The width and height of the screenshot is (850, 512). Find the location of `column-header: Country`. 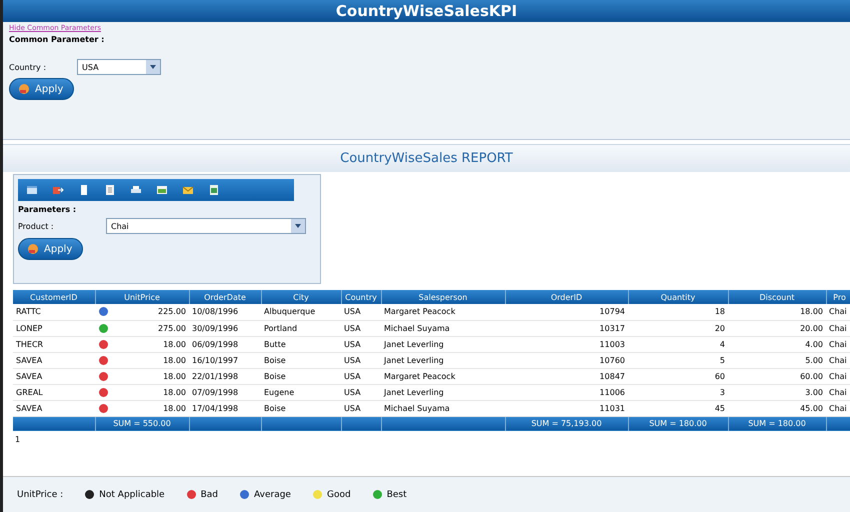

column-header: Country is located at coordinates (361, 297).